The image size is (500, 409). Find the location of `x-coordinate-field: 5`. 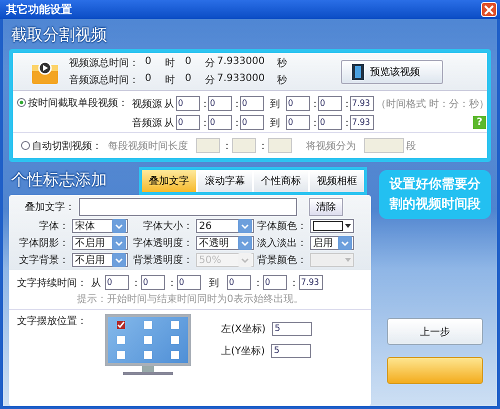

x-coordinate-field: 5 is located at coordinates (292, 329).